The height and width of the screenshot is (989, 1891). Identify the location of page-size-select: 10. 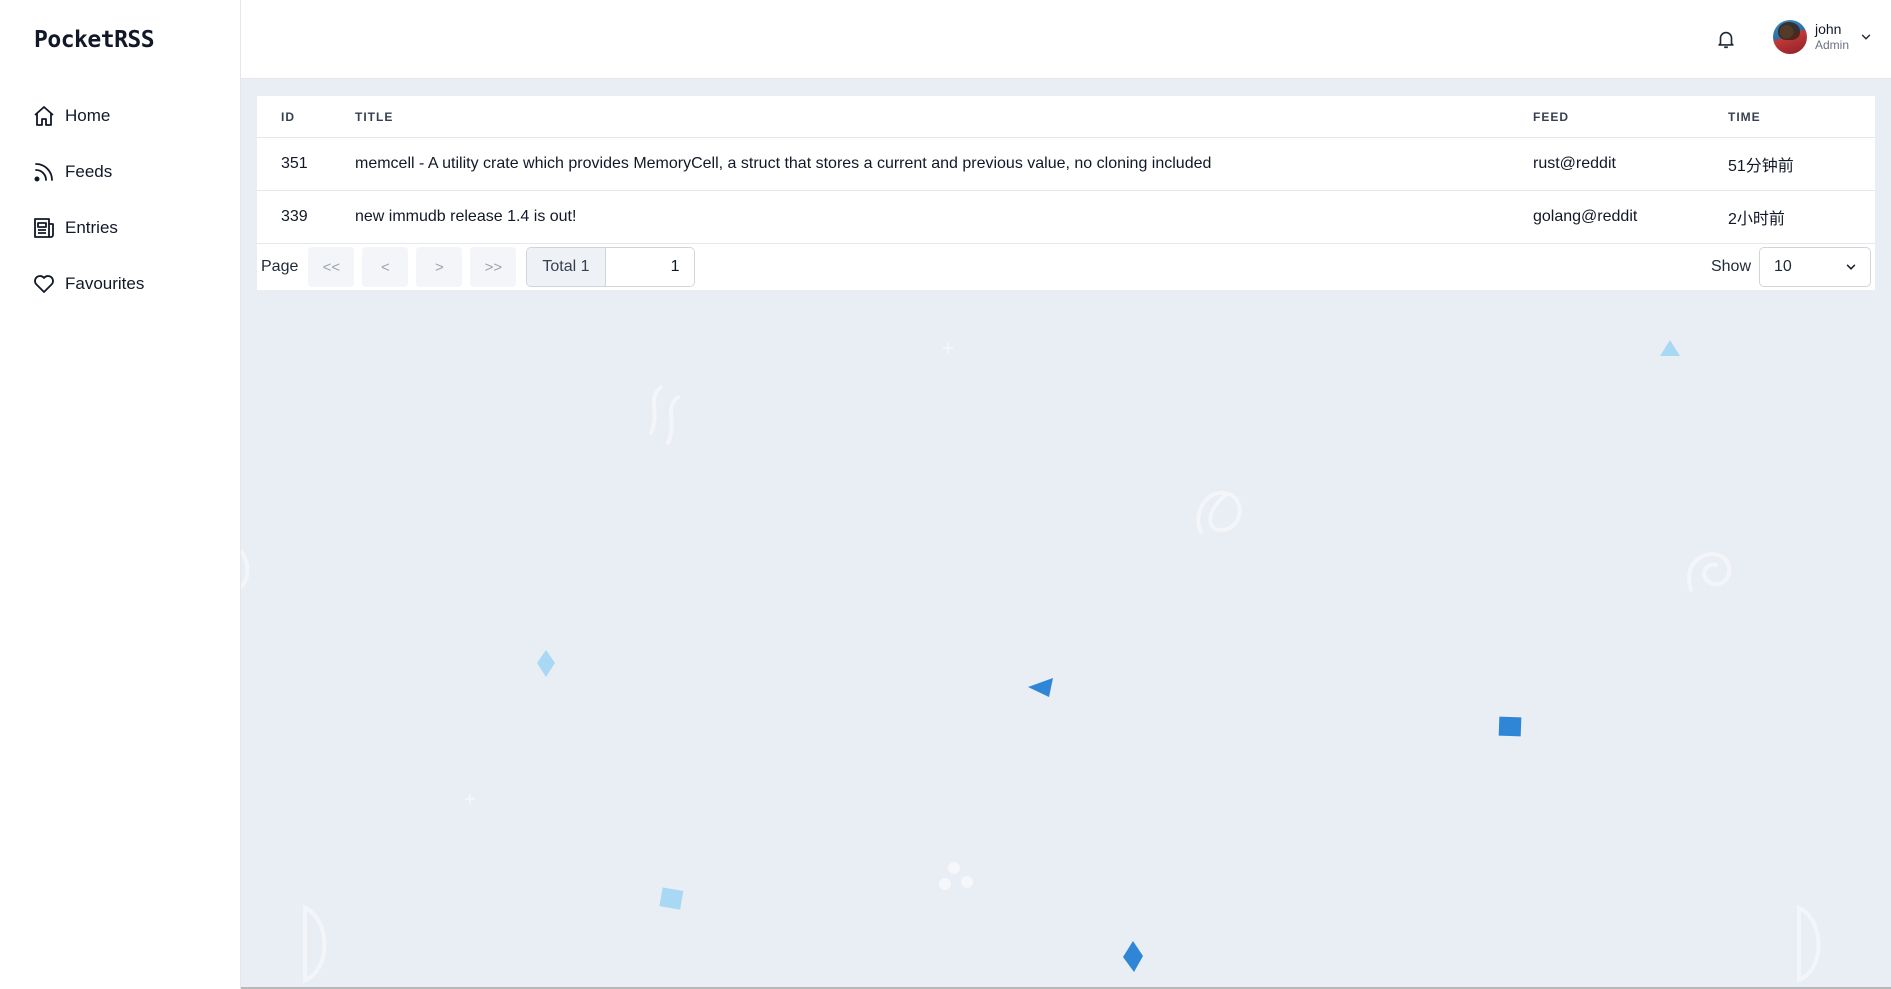
(1815, 267).